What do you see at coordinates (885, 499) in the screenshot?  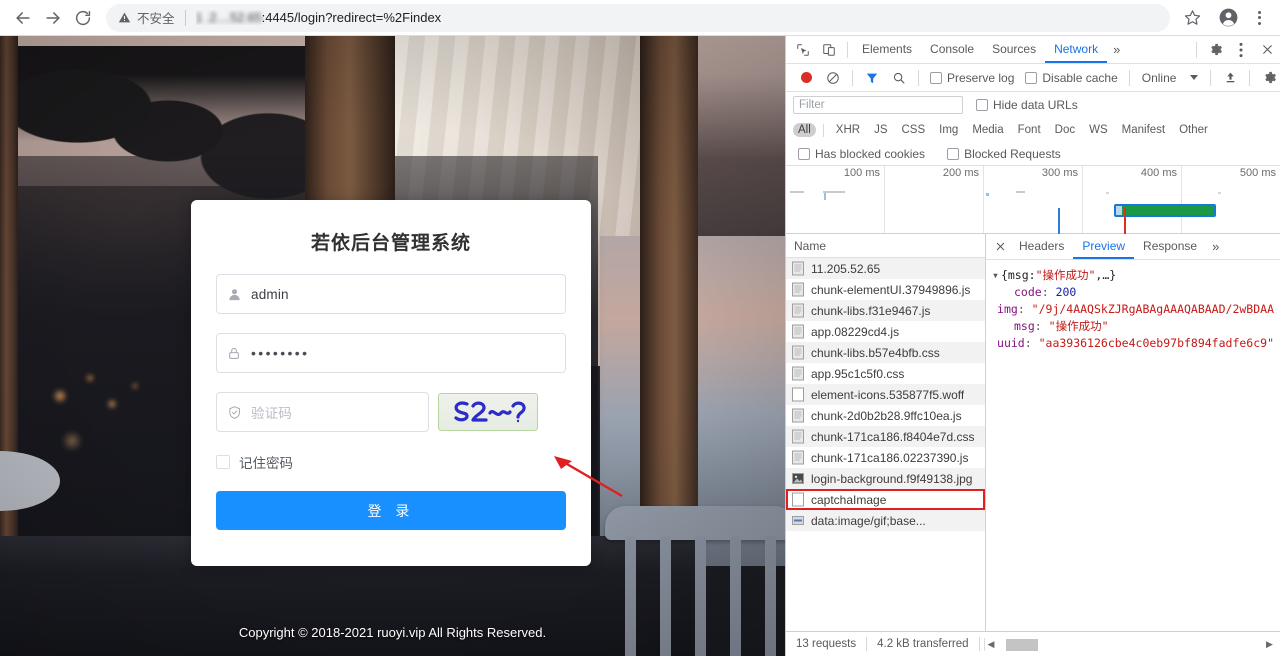 I see `table-row-captcha-image: captchaImage` at bounding box center [885, 499].